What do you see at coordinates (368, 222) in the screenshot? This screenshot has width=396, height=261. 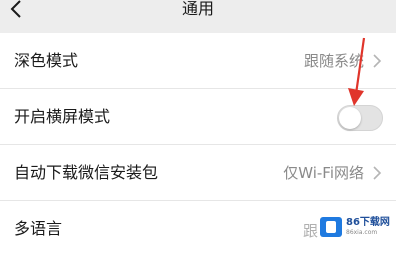 I see `watermark-title: 86下载网` at bounding box center [368, 222].